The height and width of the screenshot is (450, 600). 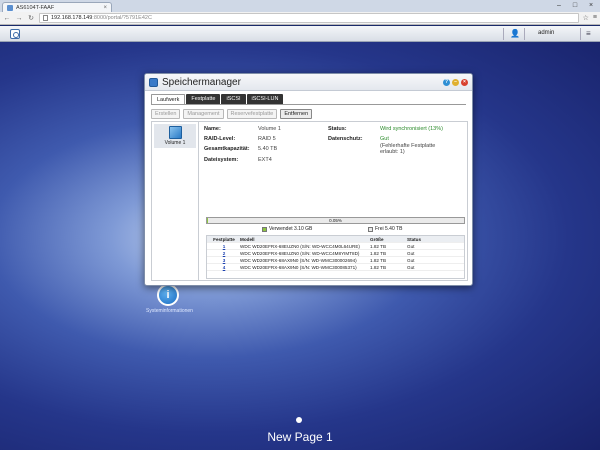 What do you see at coordinates (455, 82) in the screenshot?
I see `window-minimize-icon: –` at bounding box center [455, 82].